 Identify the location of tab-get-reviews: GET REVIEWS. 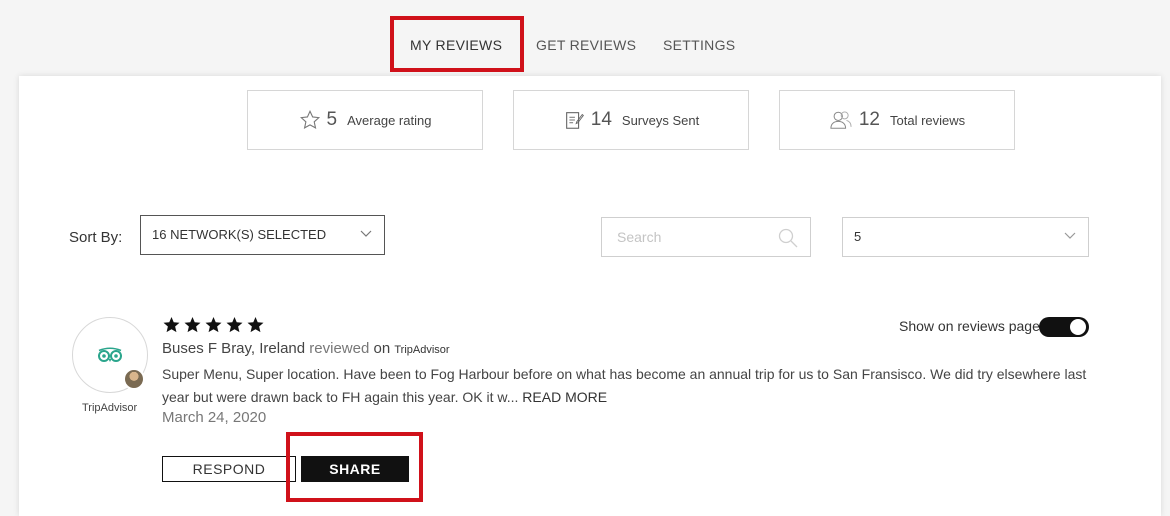
(586, 45).